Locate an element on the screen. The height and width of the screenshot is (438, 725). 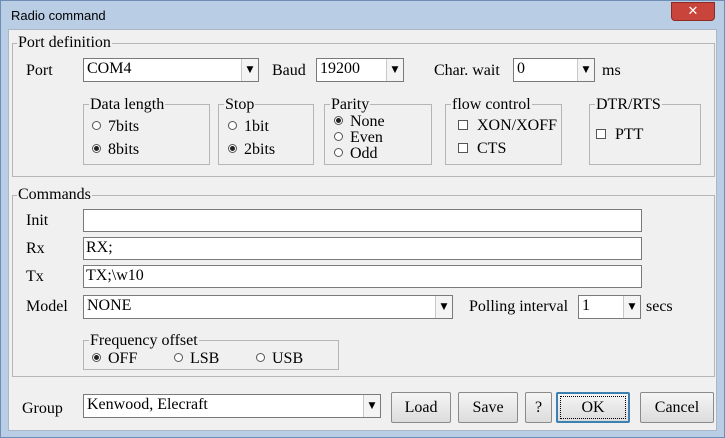
dtr-rts-title: DTR/RTS is located at coordinates (628, 104).